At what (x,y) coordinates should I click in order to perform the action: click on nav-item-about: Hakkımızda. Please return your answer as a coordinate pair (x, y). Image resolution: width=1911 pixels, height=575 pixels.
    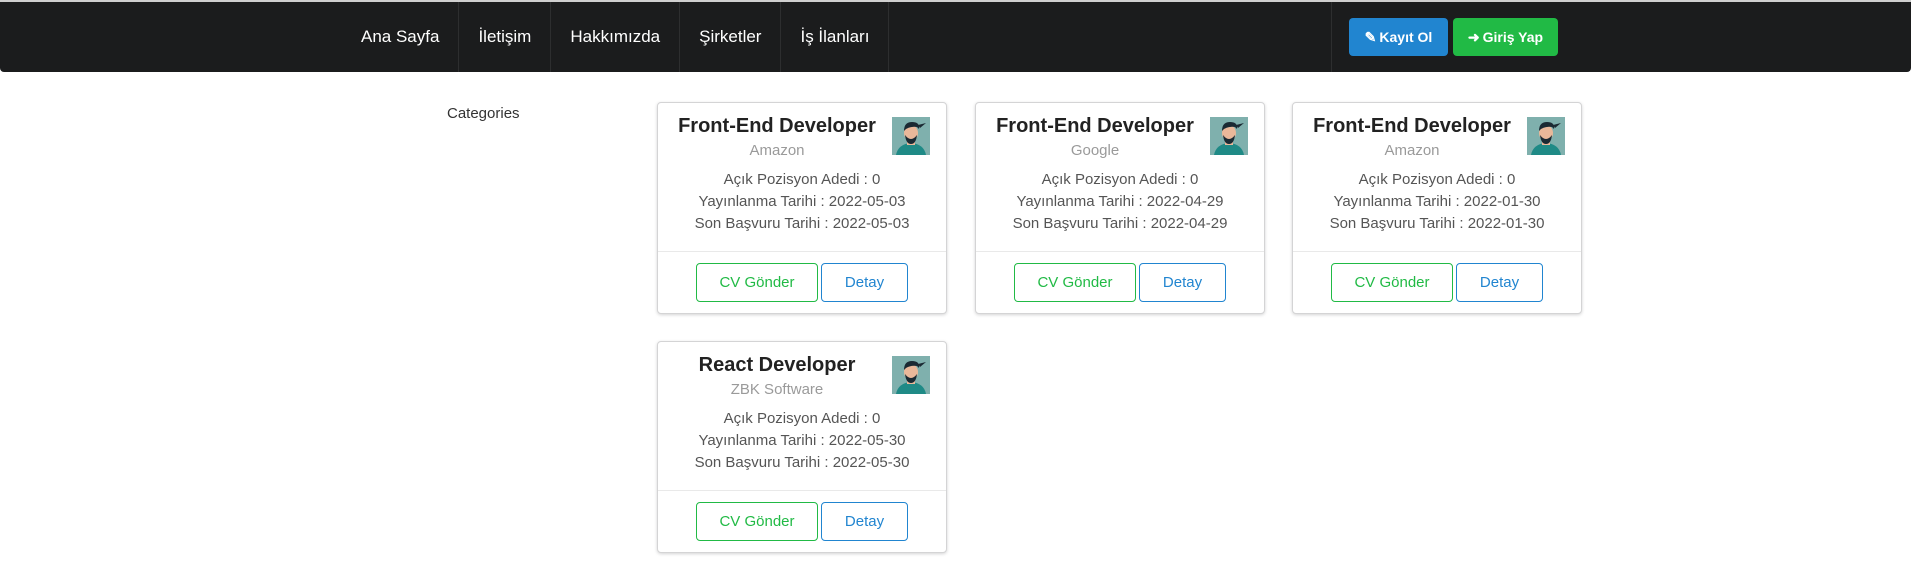
    Looking at the image, I should click on (614, 37).